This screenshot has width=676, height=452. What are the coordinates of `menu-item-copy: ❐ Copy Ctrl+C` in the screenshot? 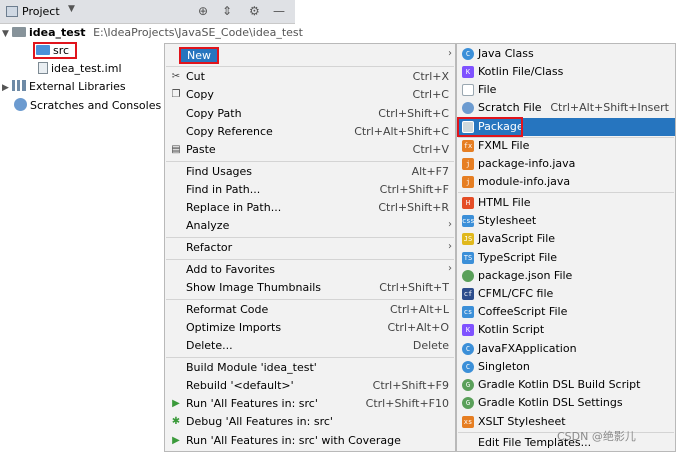 It's located at (310, 95).